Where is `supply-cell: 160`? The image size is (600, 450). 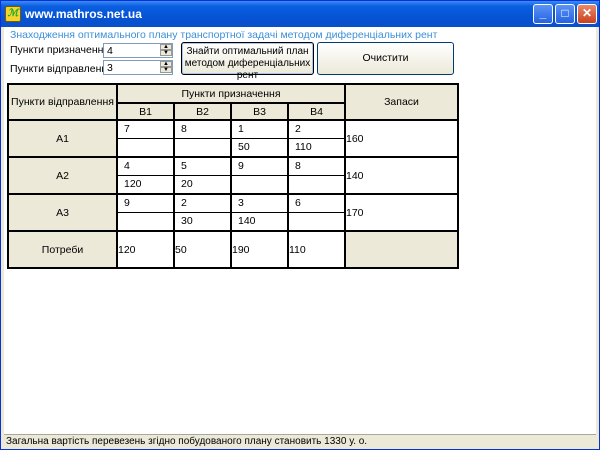
supply-cell: 160 is located at coordinates (401, 138).